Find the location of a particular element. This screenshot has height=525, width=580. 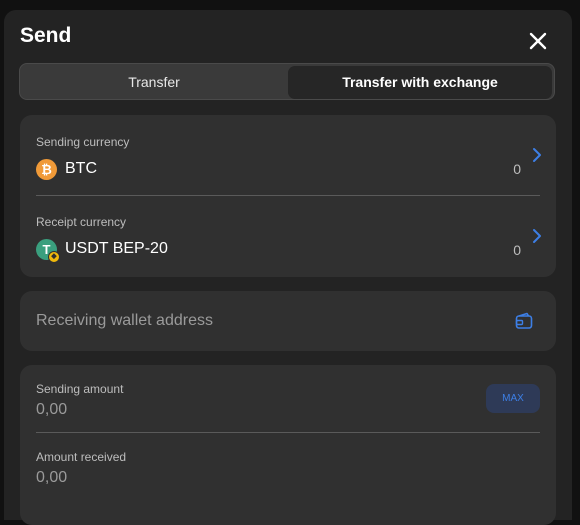

max-button: MAX is located at coordinates (513, 398).